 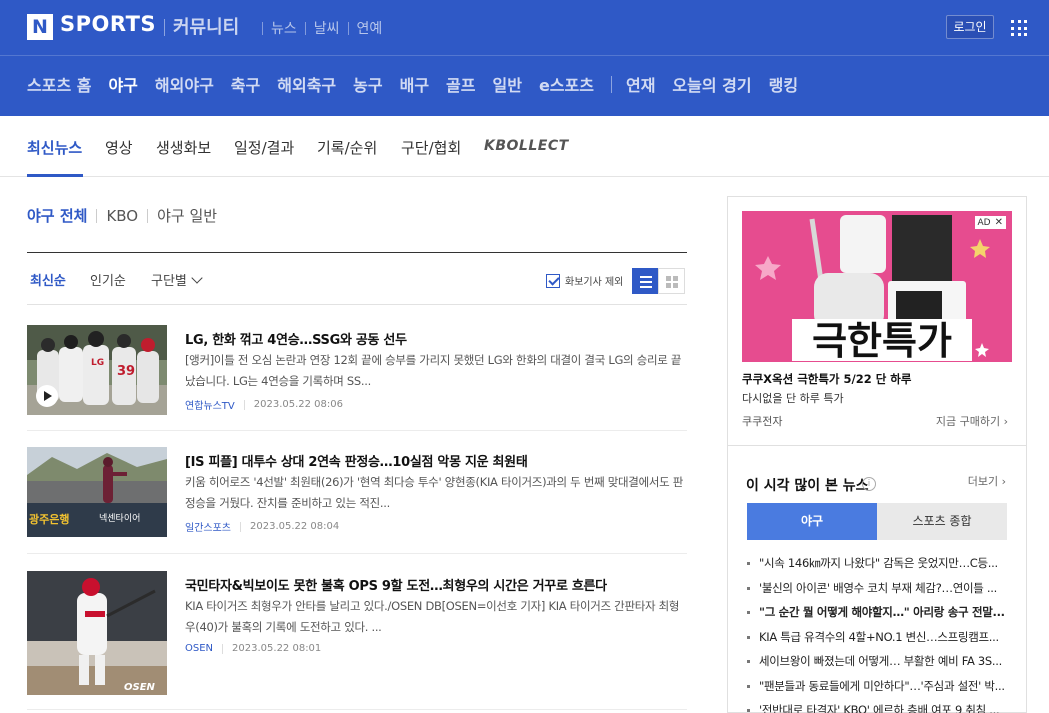 I want to click on tab-video: 영상, so click(x=119, y=147).